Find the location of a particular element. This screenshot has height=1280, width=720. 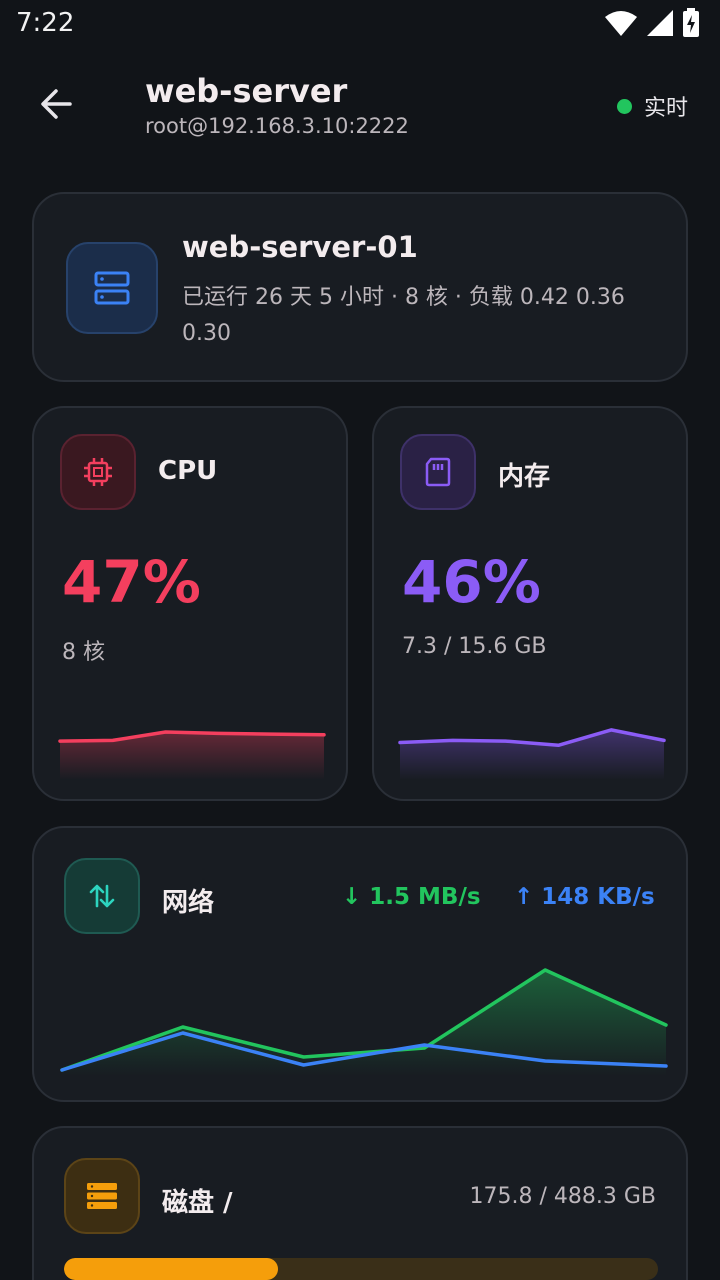

back-button is located at coordinates (56, 104).